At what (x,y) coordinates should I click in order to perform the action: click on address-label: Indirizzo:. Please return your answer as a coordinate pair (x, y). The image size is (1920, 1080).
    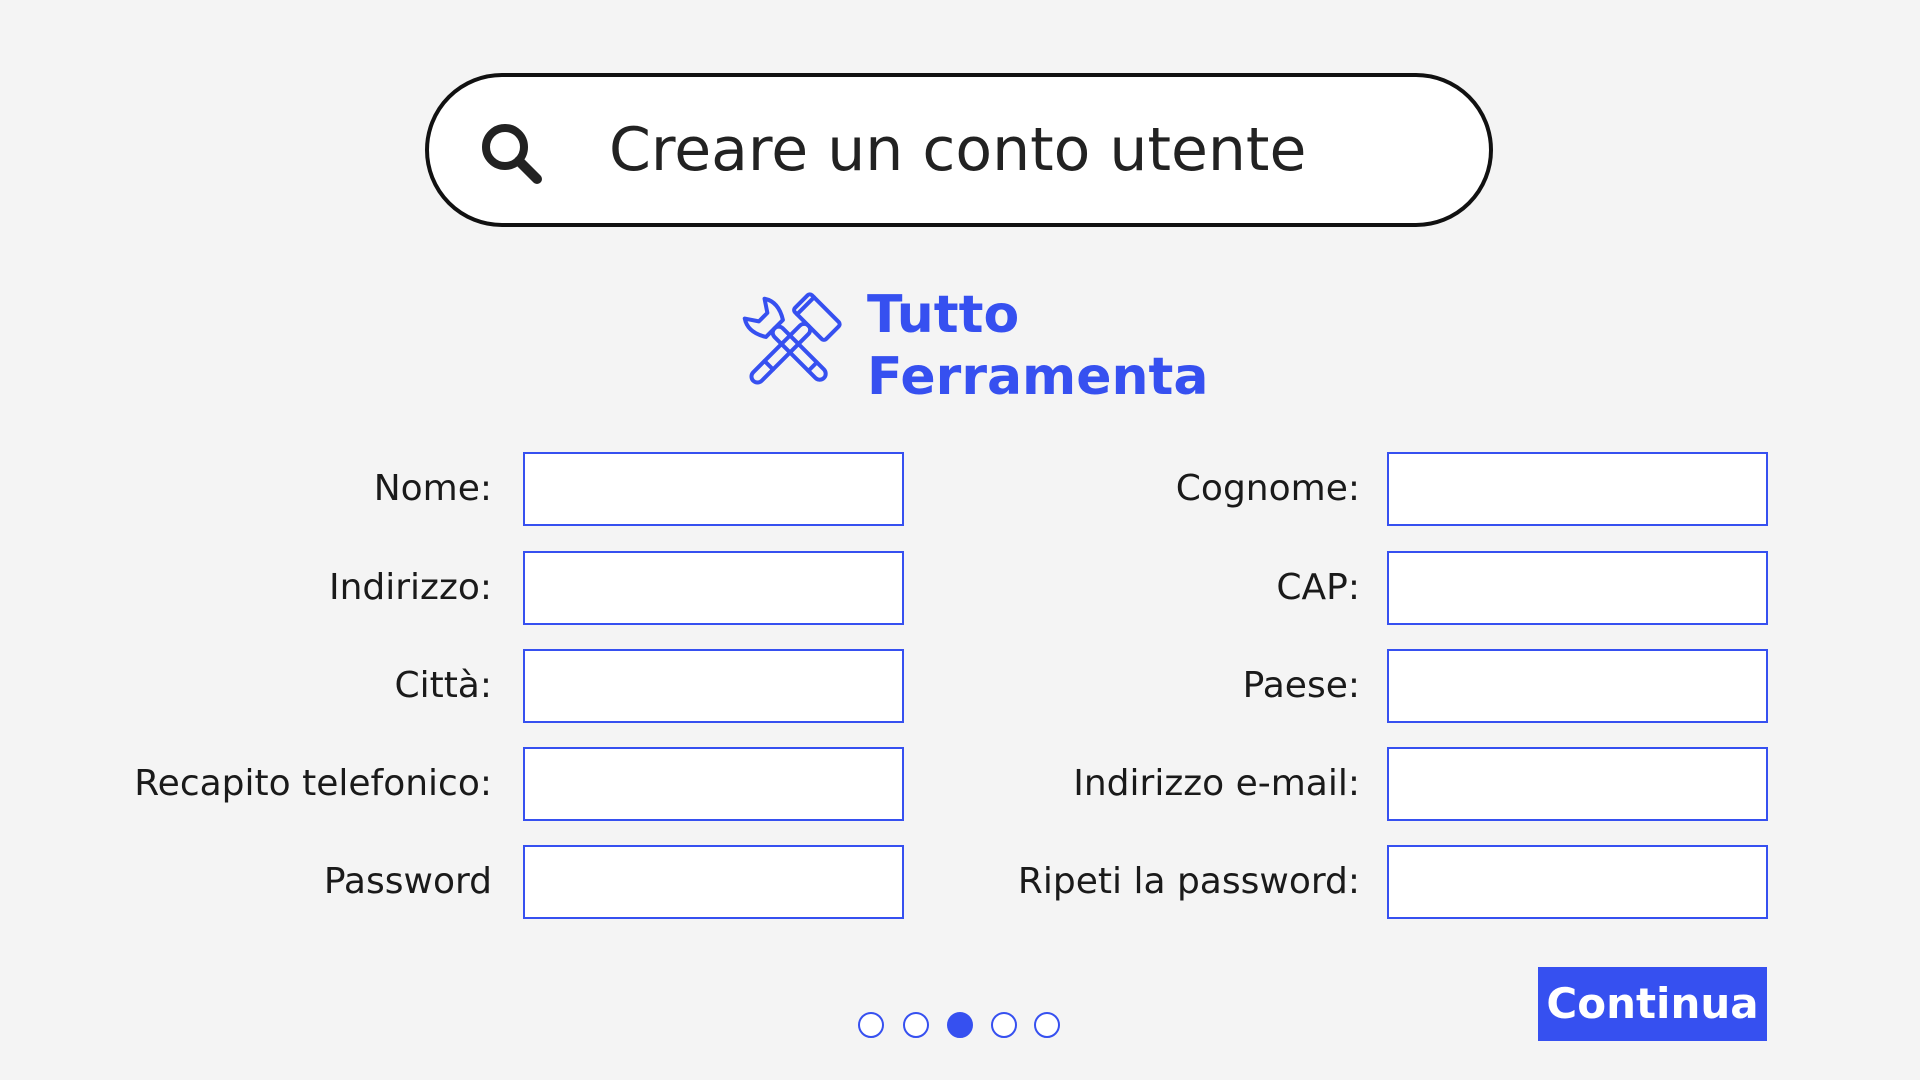
    Looking at the image, I should click on (410, 587).